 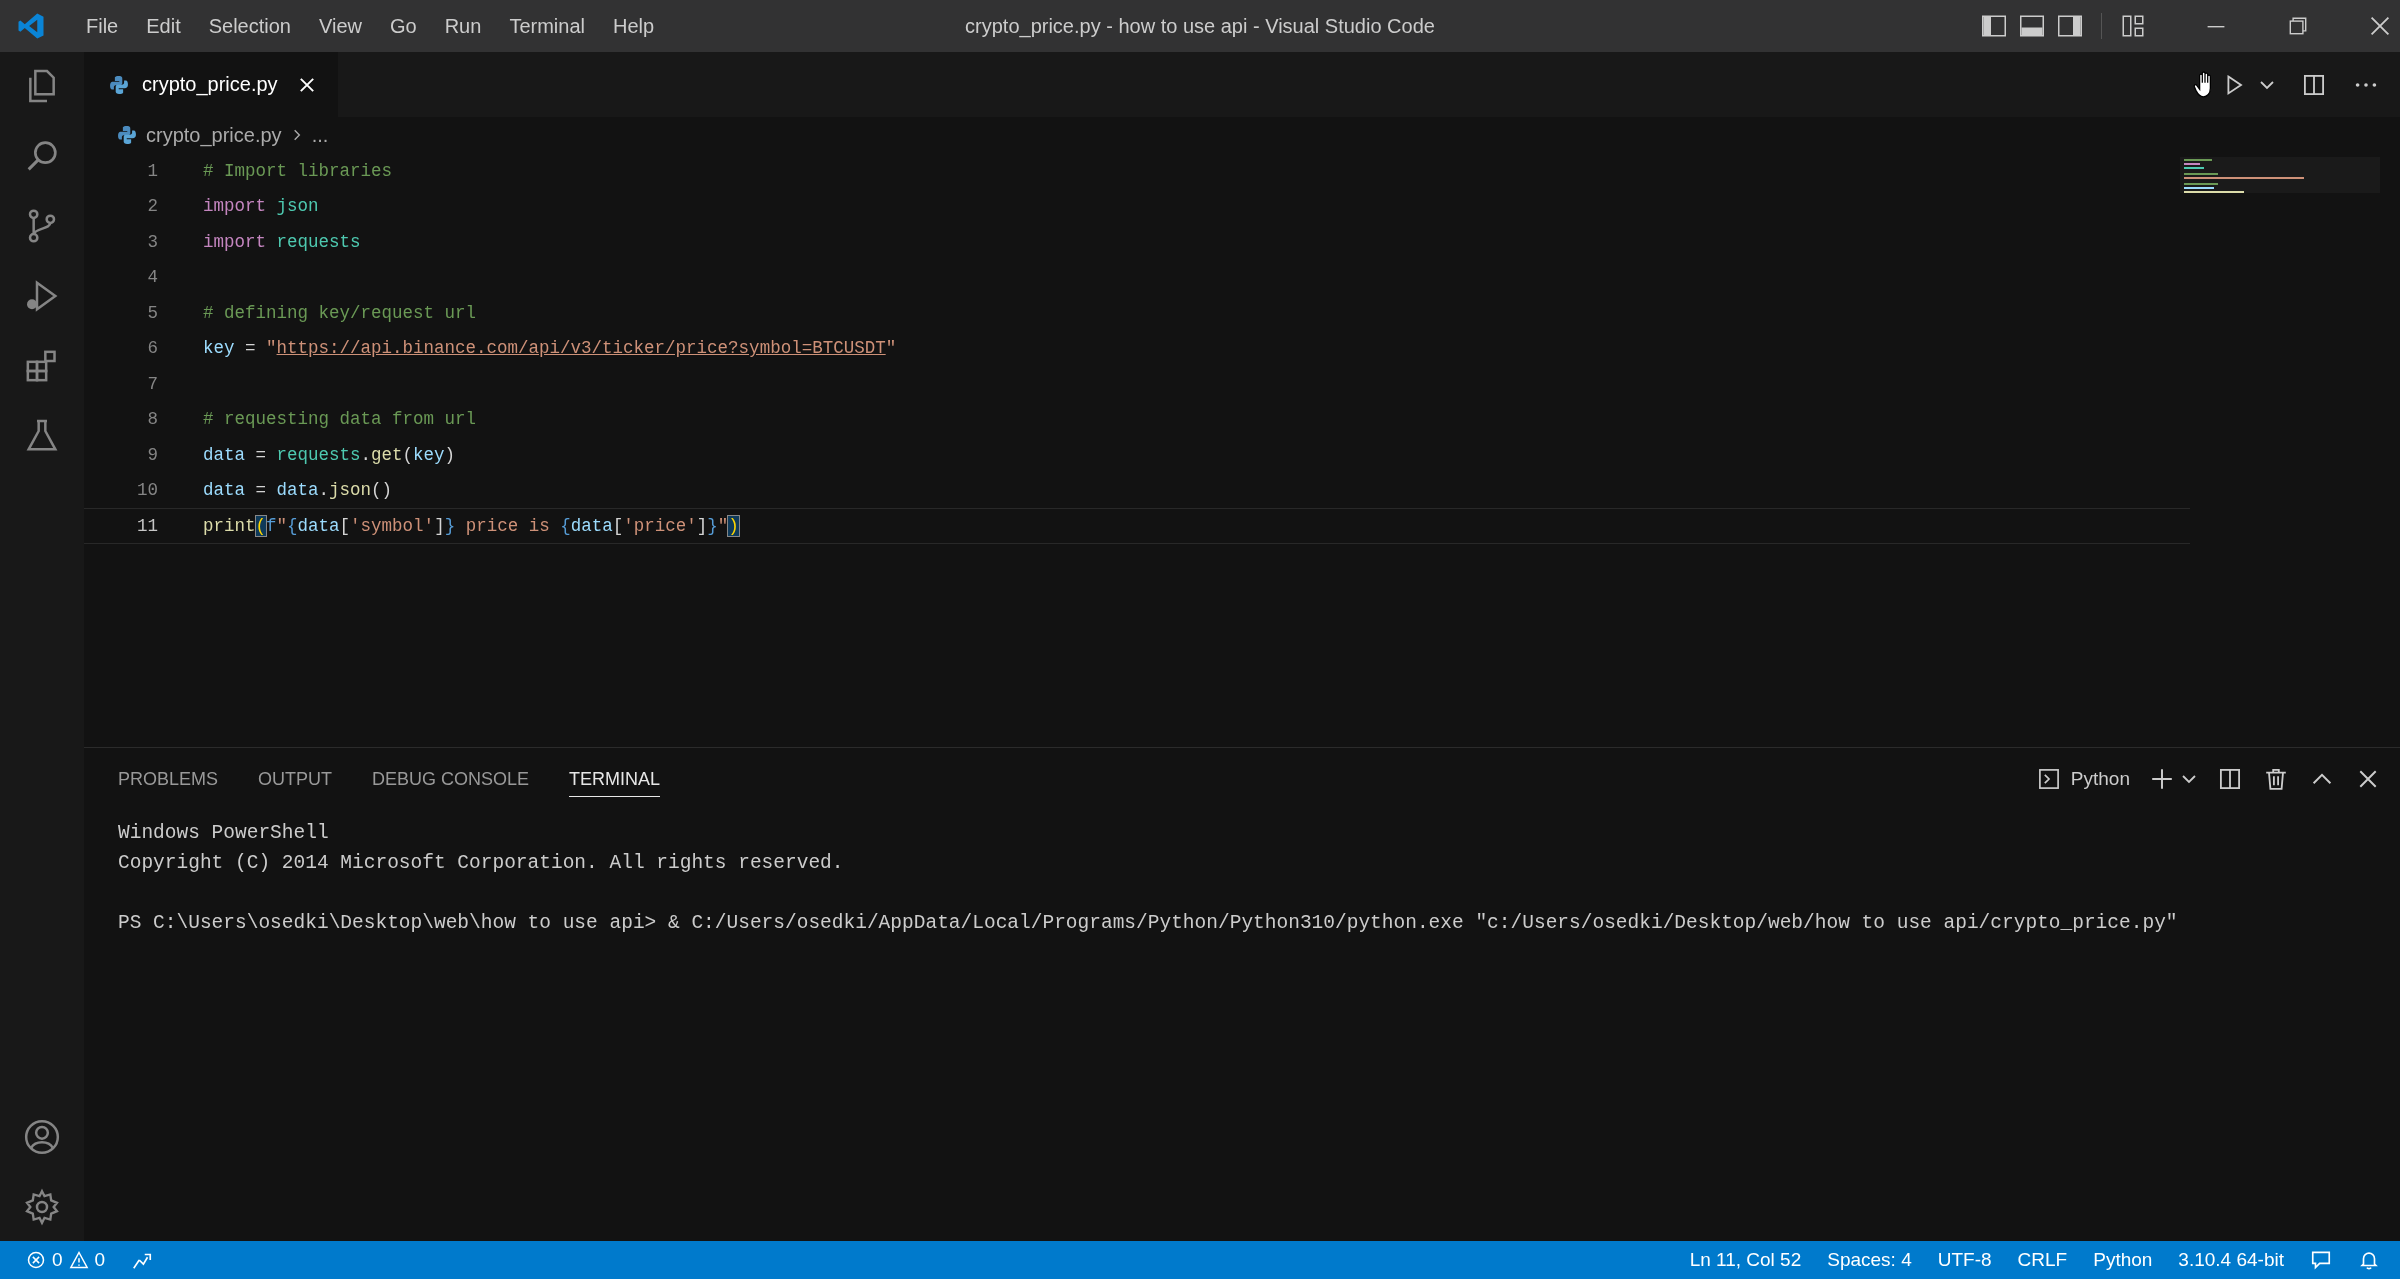 I want to click on code-line: print(f"{data['symbol']} price is {data['price']}"), so click(x=471, y=525).